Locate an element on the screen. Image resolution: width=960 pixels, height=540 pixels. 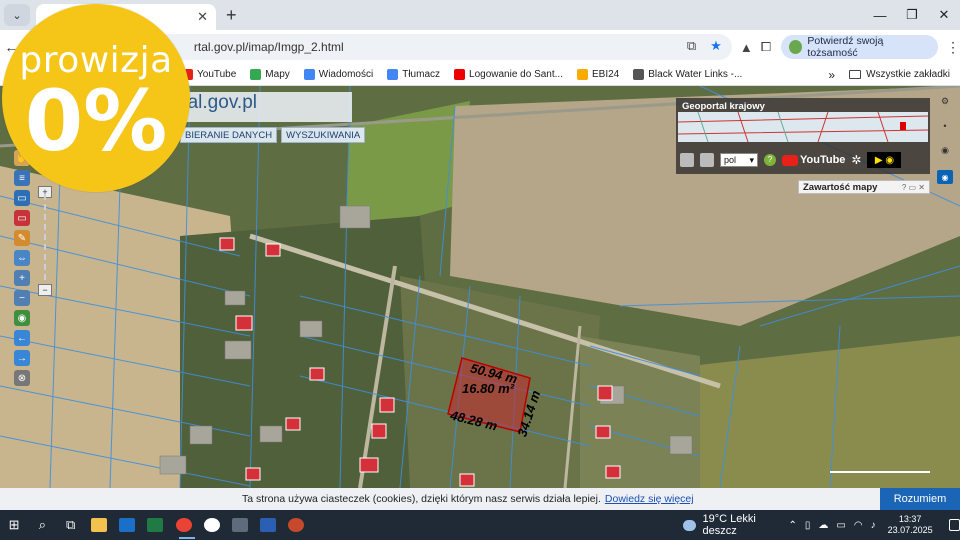
battery-icon: ▭ is located at coordinates (840, 525).